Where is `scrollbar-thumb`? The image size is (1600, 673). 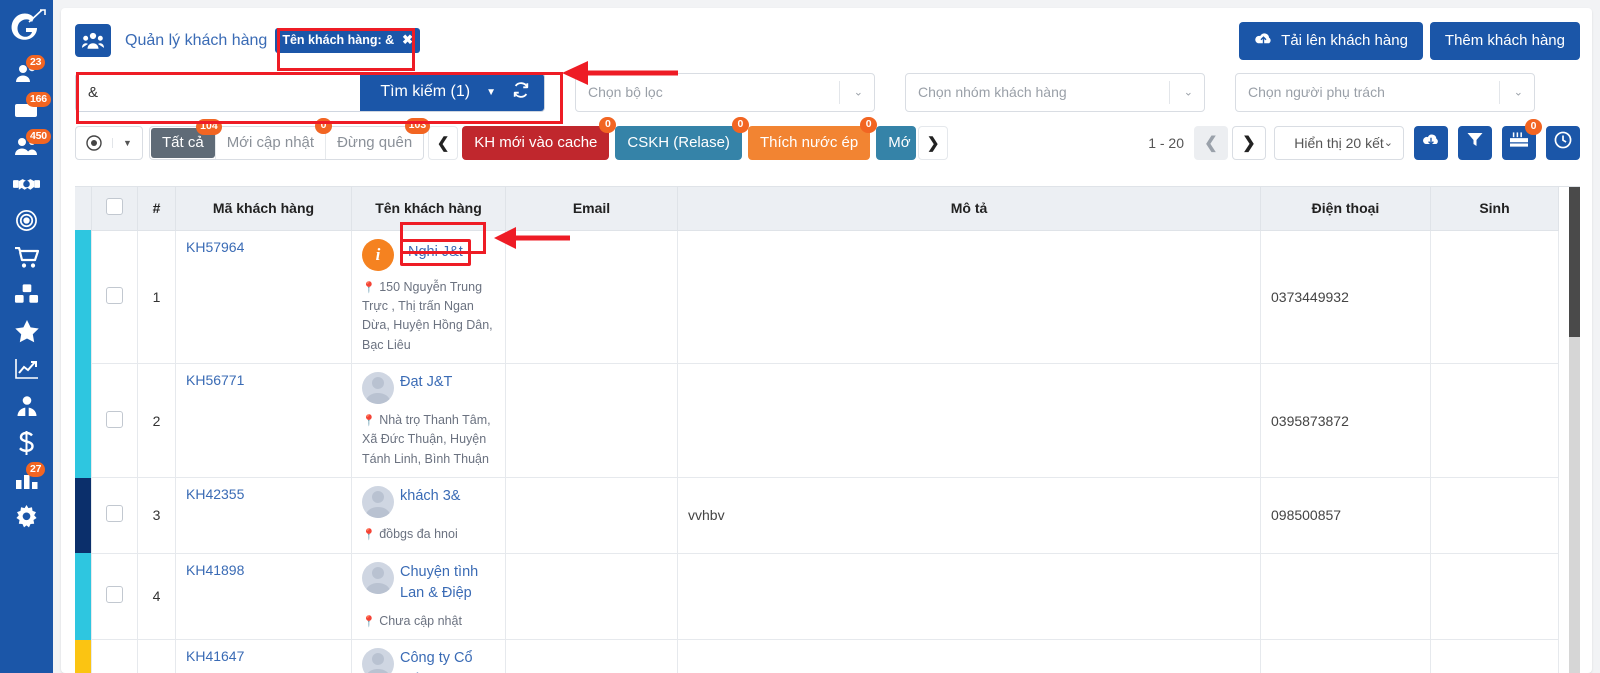
scrollbar-thumb is located at coordinates (1574, 262).